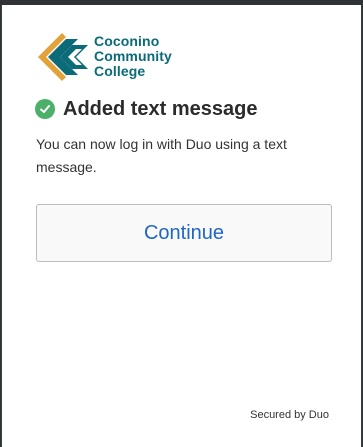  I want to click on status-header: Added text message, so click(146, 109).